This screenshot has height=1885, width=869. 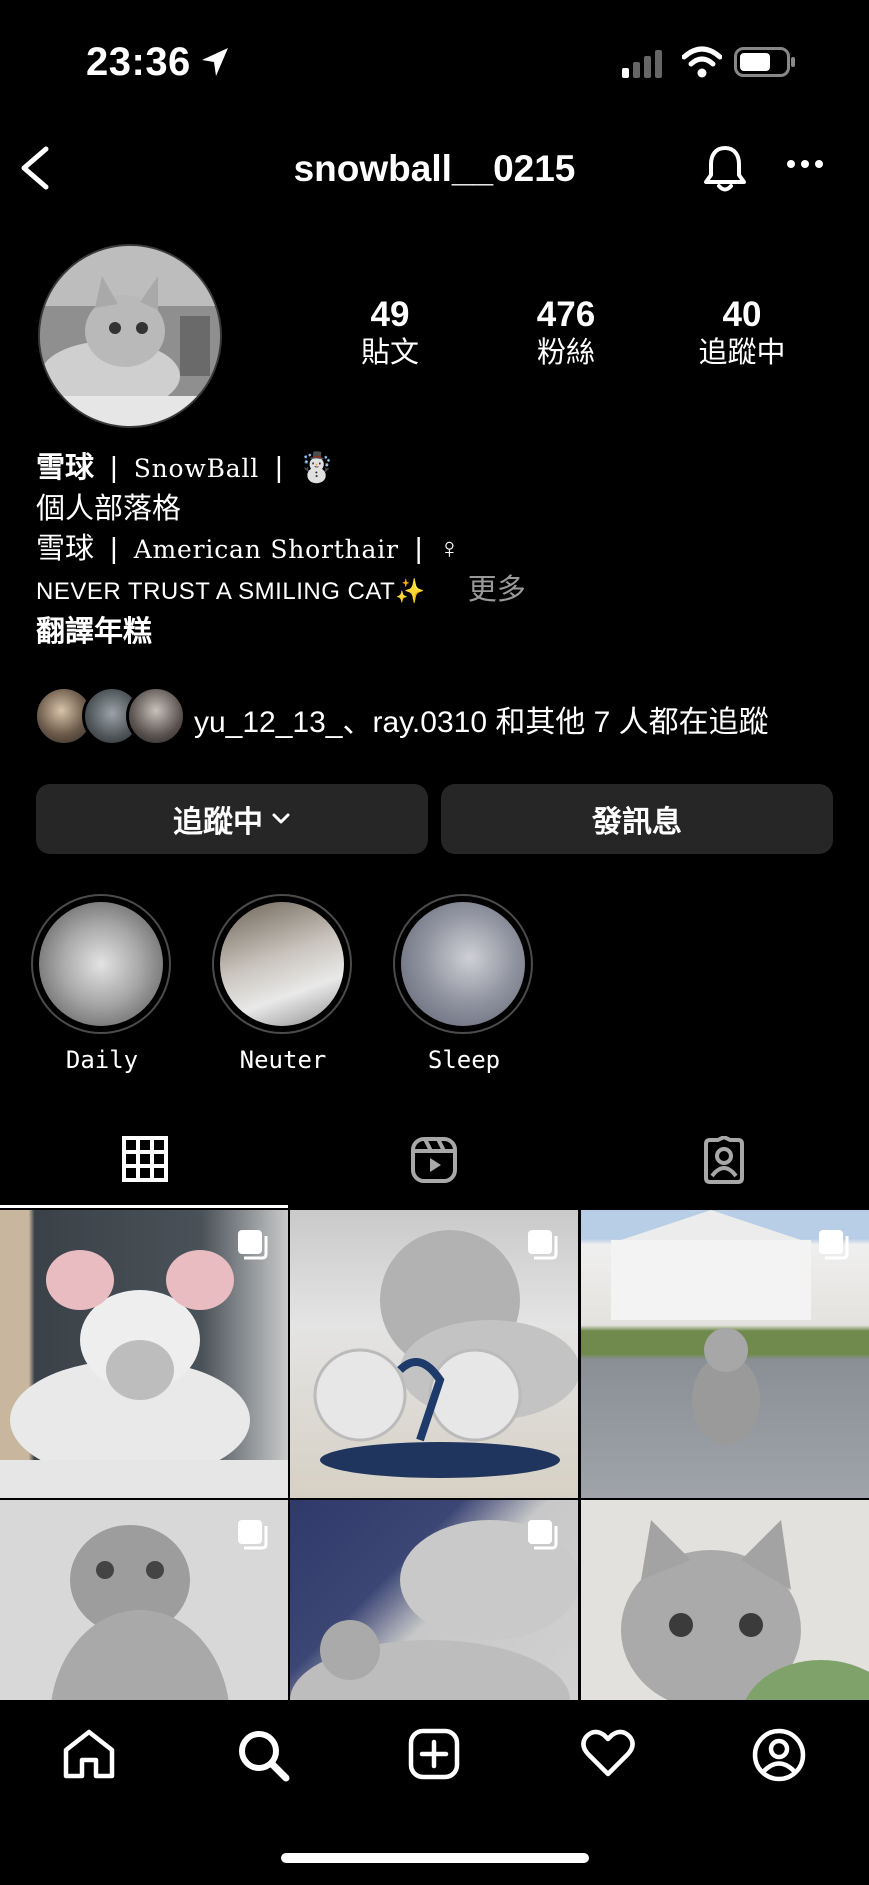 I want to click on bio-name-en: SnowBall, so click(x=196, y=468).